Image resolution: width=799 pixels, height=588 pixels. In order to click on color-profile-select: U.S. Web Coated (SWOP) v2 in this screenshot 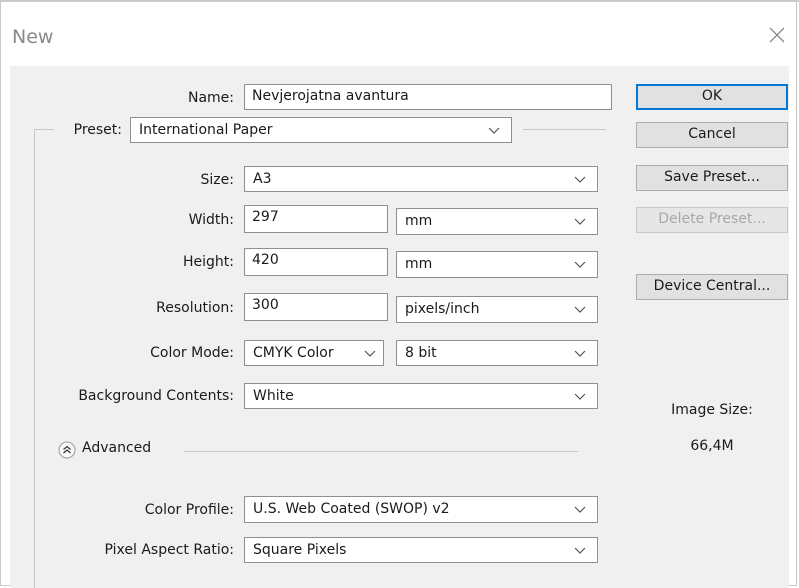, I will do `click(421, 509)`.